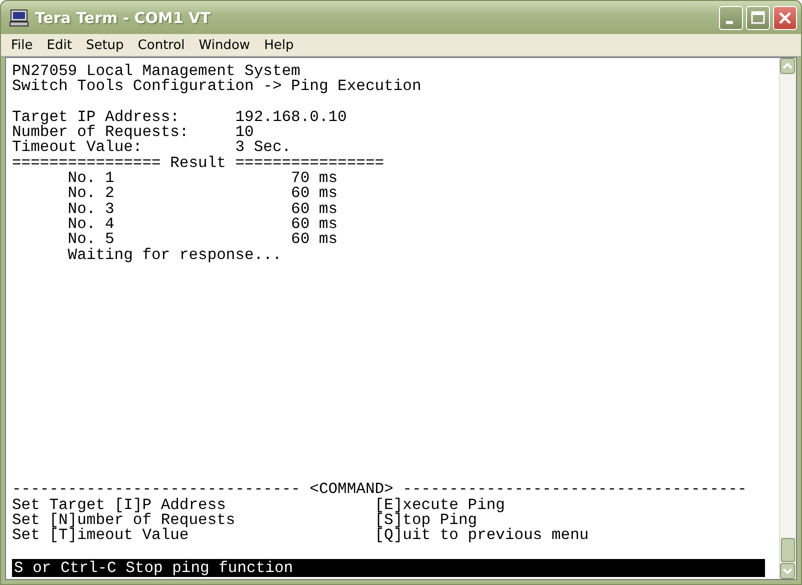 This screenshot has height=585, width=802. Describe the element at coordinates (279, 45) in the screenshot. I see `menu-item: Help` at that location.